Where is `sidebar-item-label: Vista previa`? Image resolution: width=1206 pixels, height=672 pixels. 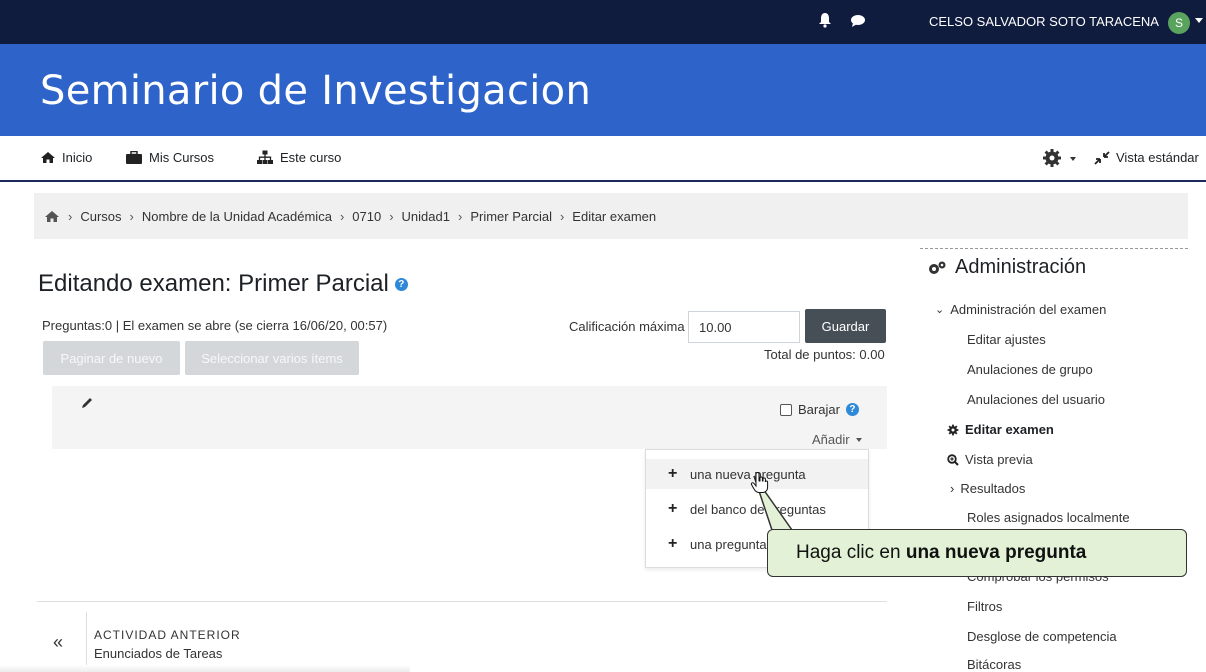 sidebar-item-label: Vista previa is located at coordinates (999, 459).